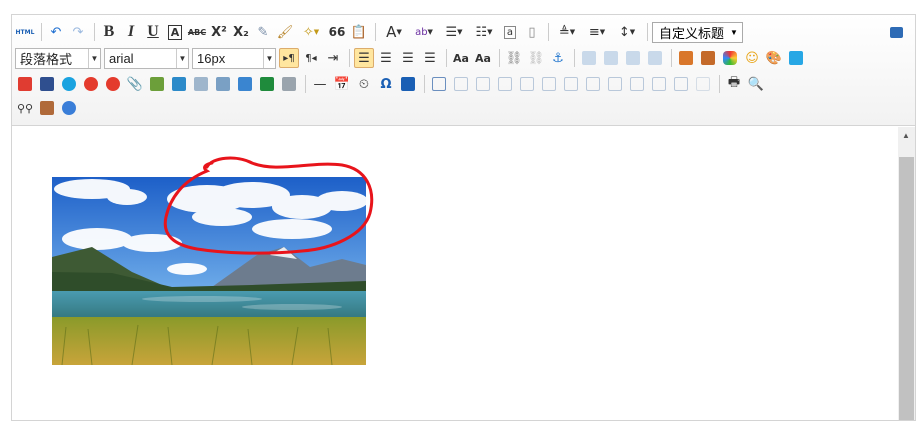  I want to click on unordered-list-icon: ☷ ▼, so click(484, 32).